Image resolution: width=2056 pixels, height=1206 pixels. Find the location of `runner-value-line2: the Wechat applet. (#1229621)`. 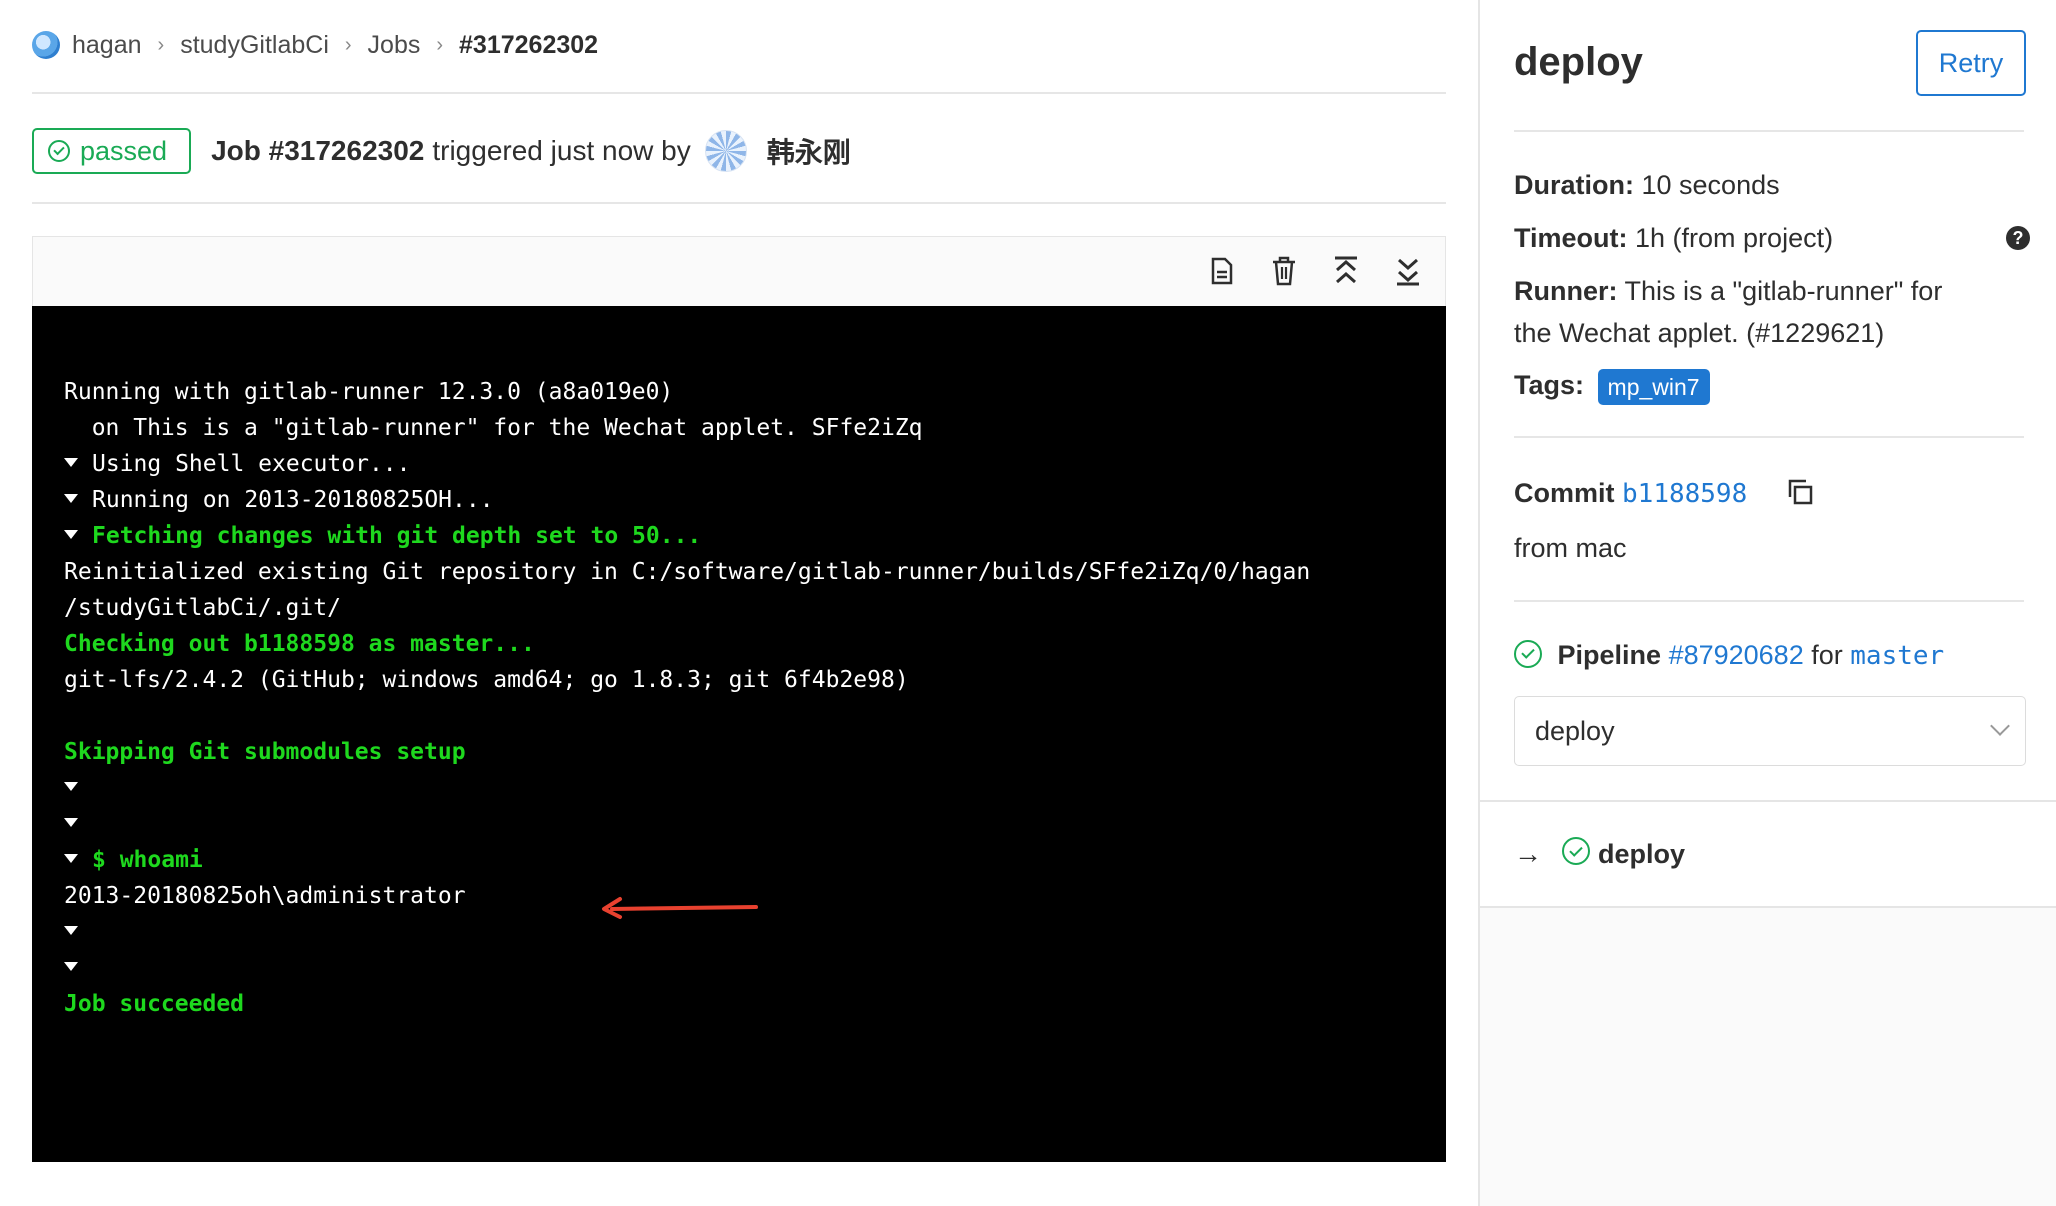

runner-value-line2: the Wechat applet. (#1229621) is located at coordinates (1699, 333).